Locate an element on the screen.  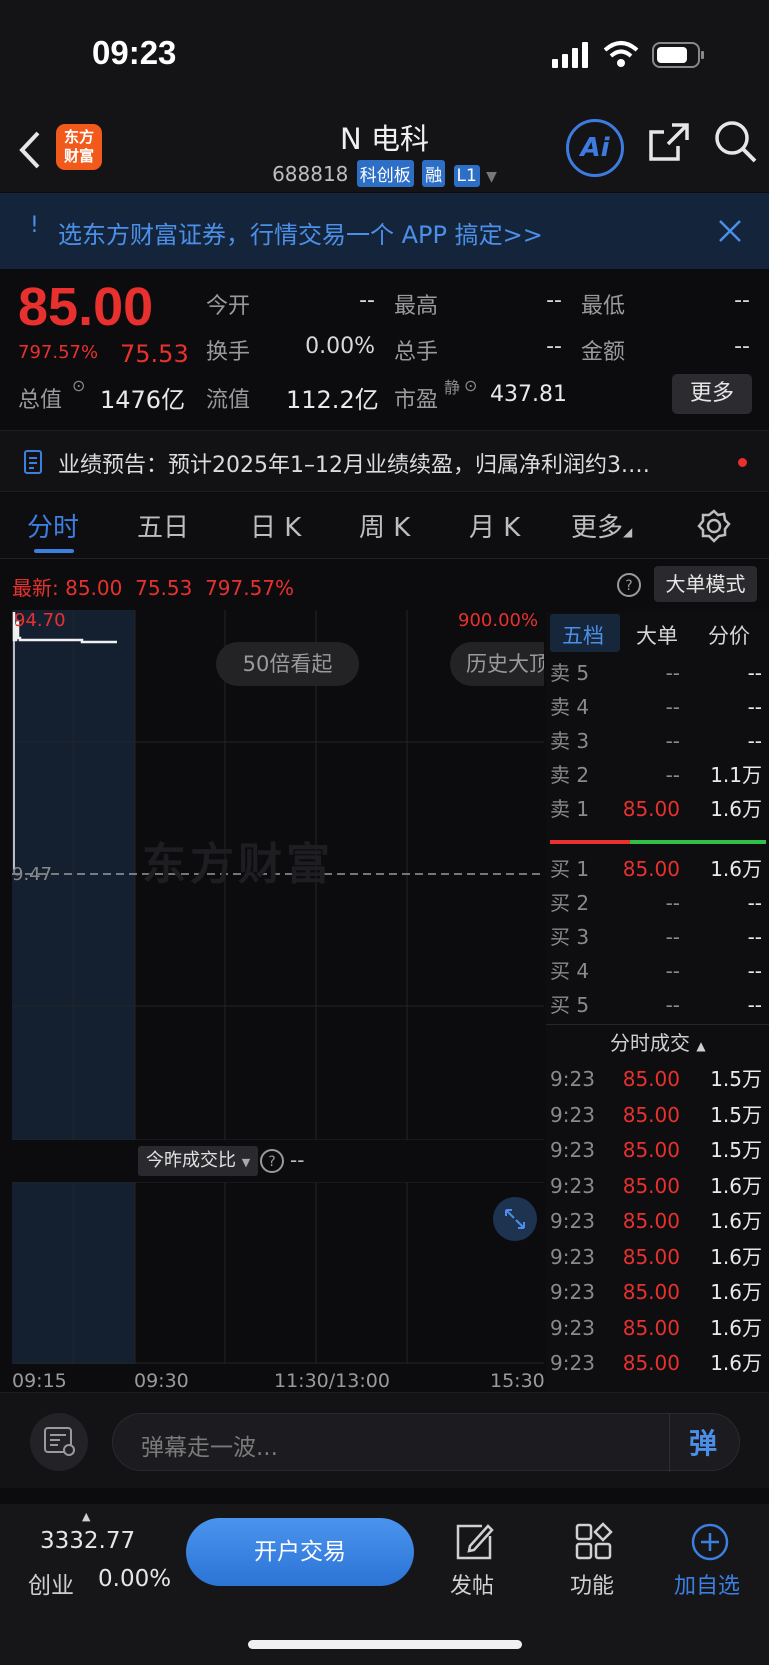
latest-price: 85.00 is located at coordinates (94, 588).